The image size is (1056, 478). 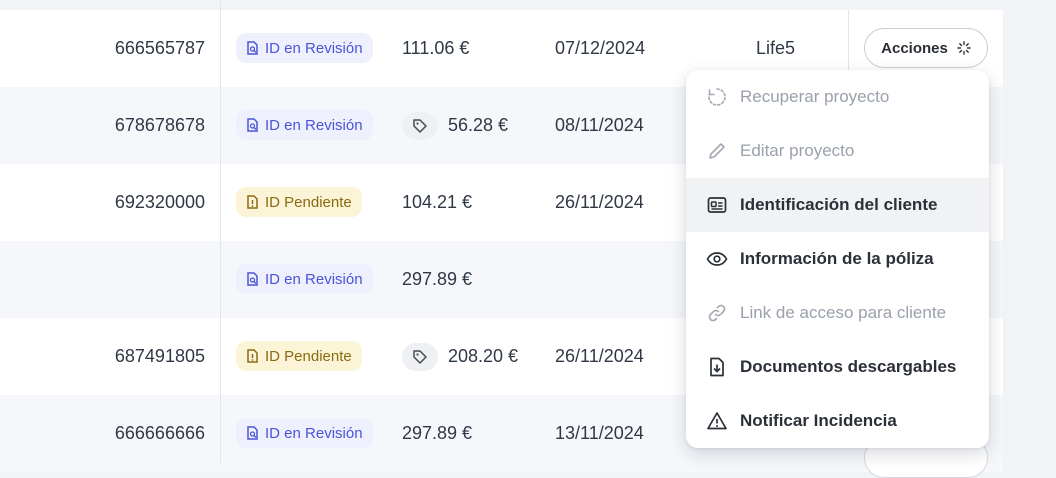 I want to click on menu-item-client-access-link: Link de acceso para cliente, so click(x=837, y=313).